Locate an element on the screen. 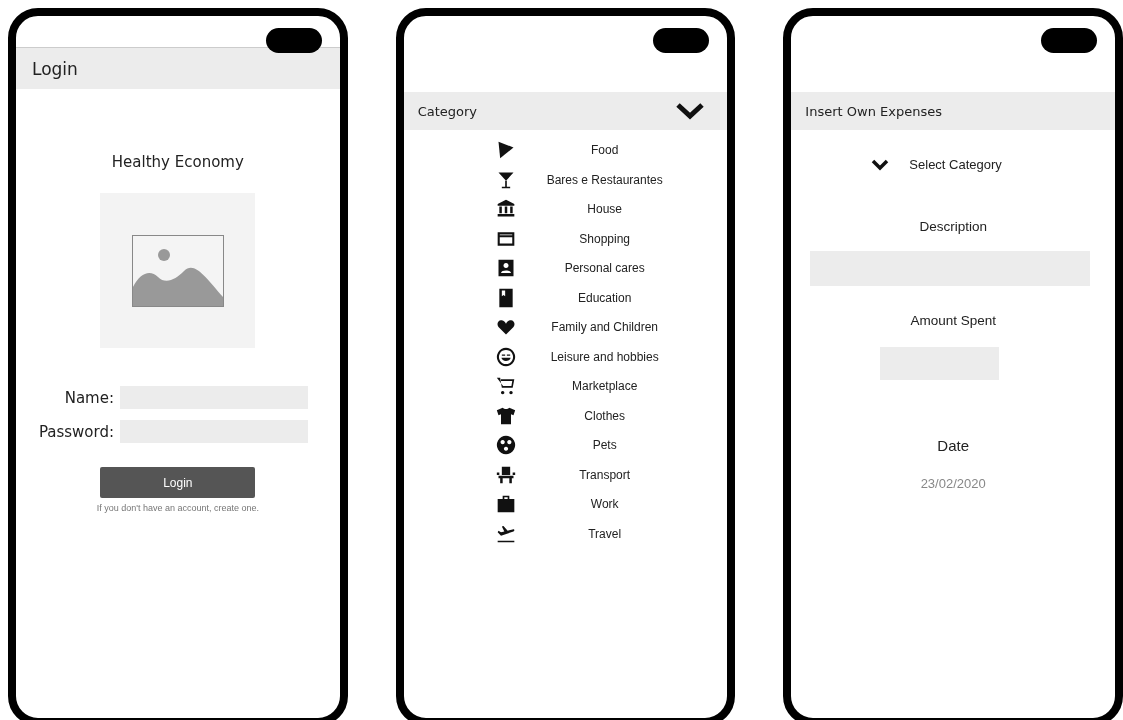 This screenshot has height=720, width=1123. category-item: Clothes is located at coordinates (604, 415).